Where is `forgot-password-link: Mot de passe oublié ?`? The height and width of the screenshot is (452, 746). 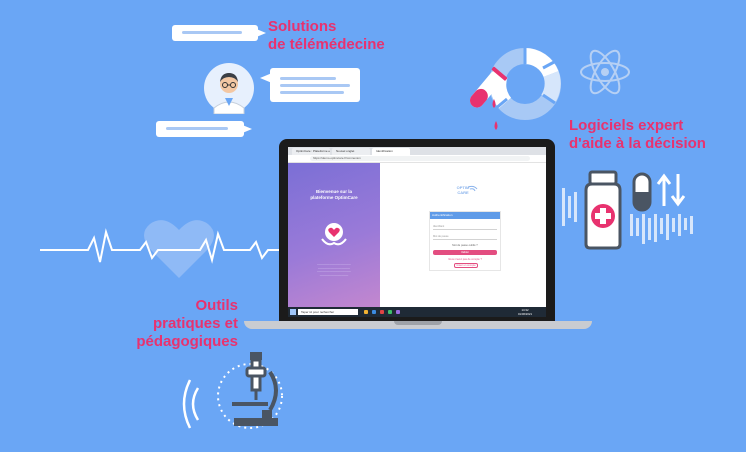 forgot-password-link: Mot de passe oublié ? is located at coordinates (465, 245).